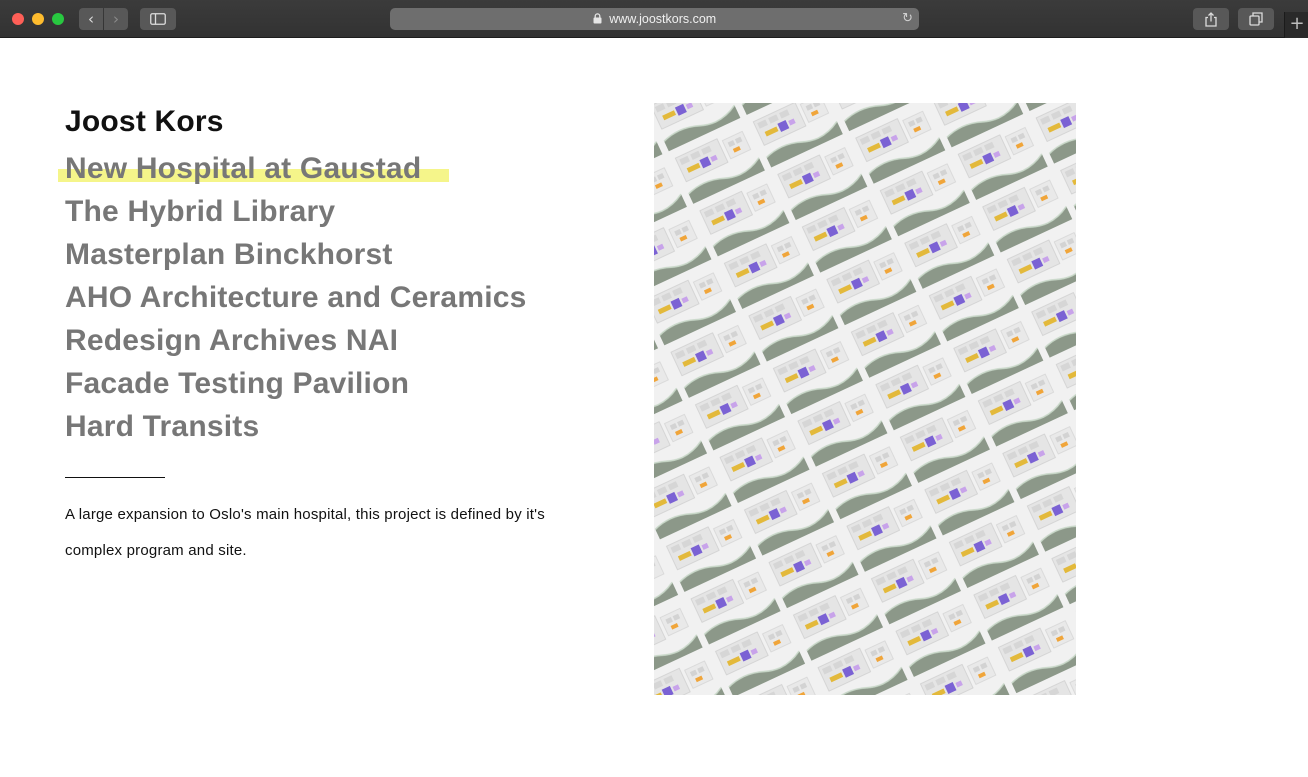  What do you see at coordinates (38, 19) in the screenshot?
I see `minimize-window-button` at bounding box center [38, 19].